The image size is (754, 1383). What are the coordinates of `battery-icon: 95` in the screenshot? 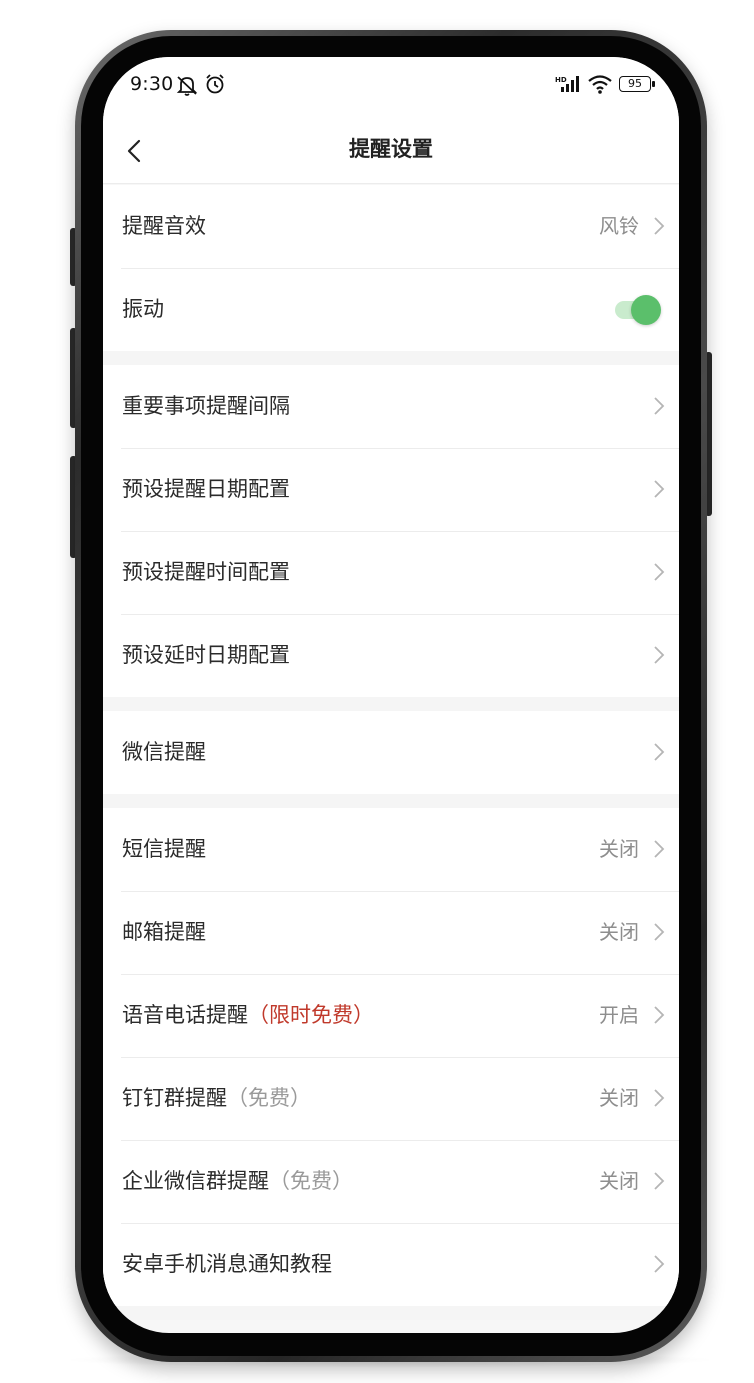 It's located at (635, 84).